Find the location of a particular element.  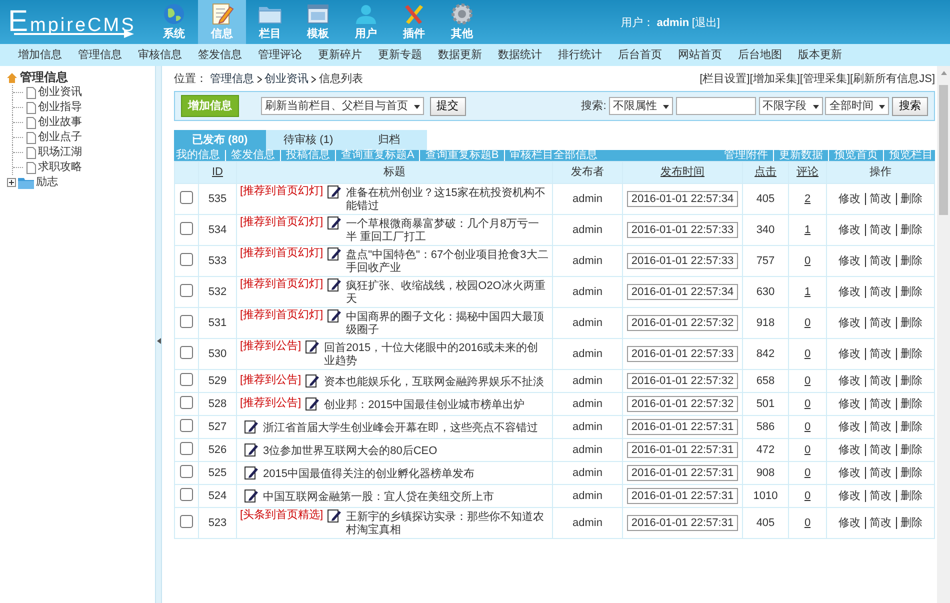

submenu-link: 网站首页 is located at coordinates (700, 55).